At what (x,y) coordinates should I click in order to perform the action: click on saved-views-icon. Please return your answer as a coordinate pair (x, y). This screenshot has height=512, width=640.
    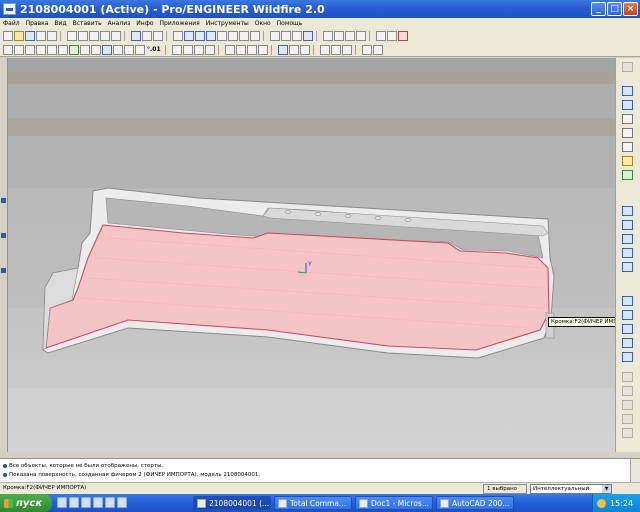
    Looking at the image, I should click on (233, 36).